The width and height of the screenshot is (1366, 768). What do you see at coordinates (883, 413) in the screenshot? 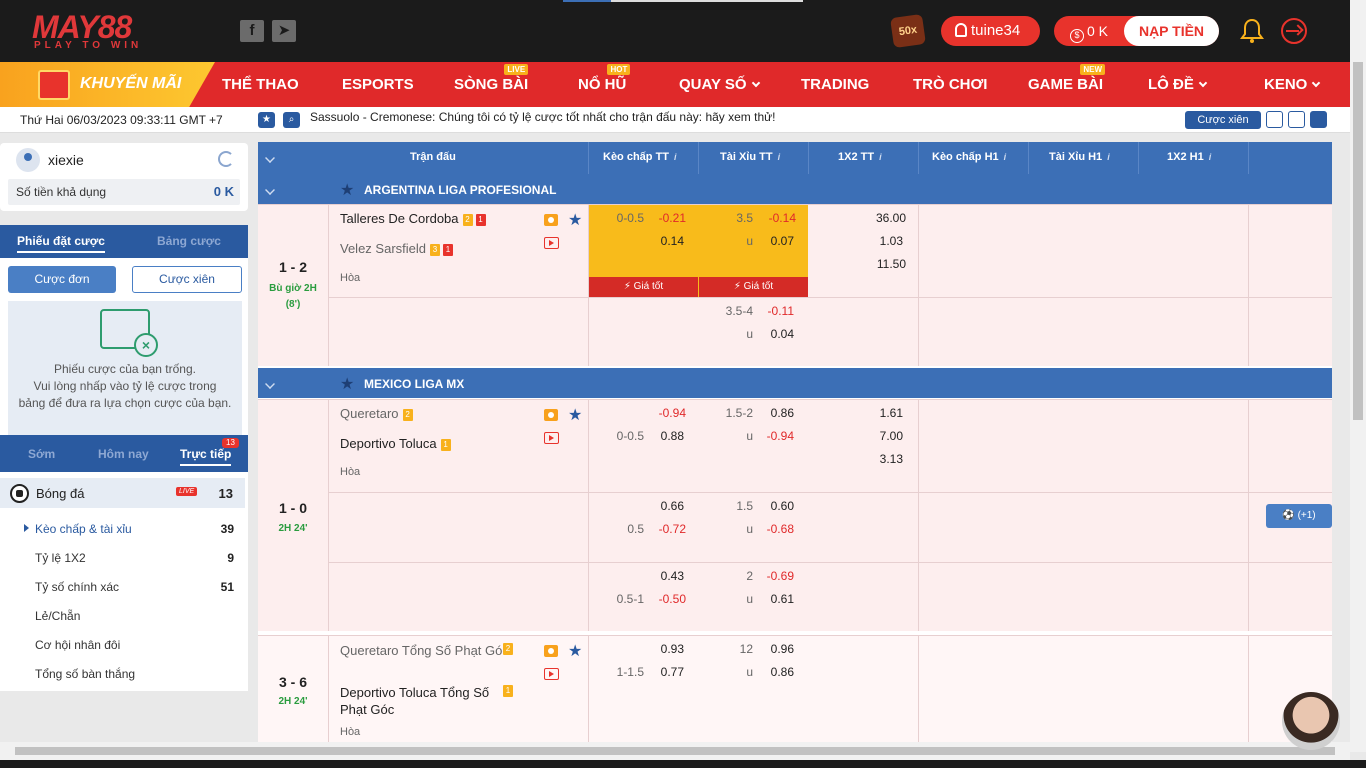
I see `odds-cell: 1.61` at bounding box center [883, 413].